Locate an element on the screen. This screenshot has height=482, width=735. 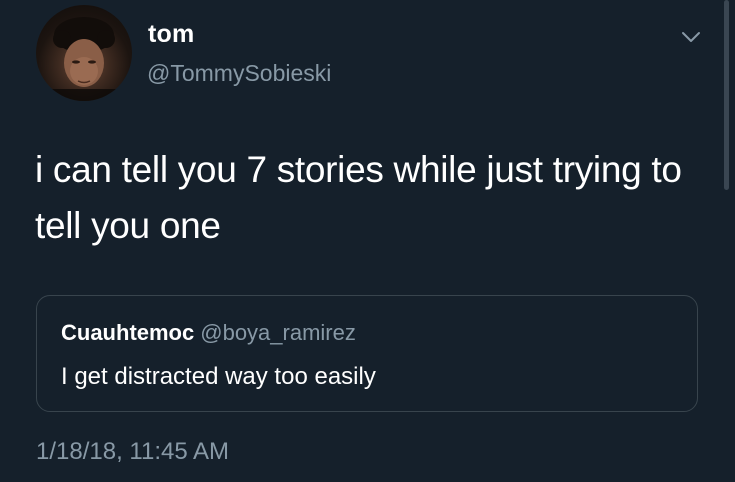
chevron-down-icon is located at coordinates (691, 37).